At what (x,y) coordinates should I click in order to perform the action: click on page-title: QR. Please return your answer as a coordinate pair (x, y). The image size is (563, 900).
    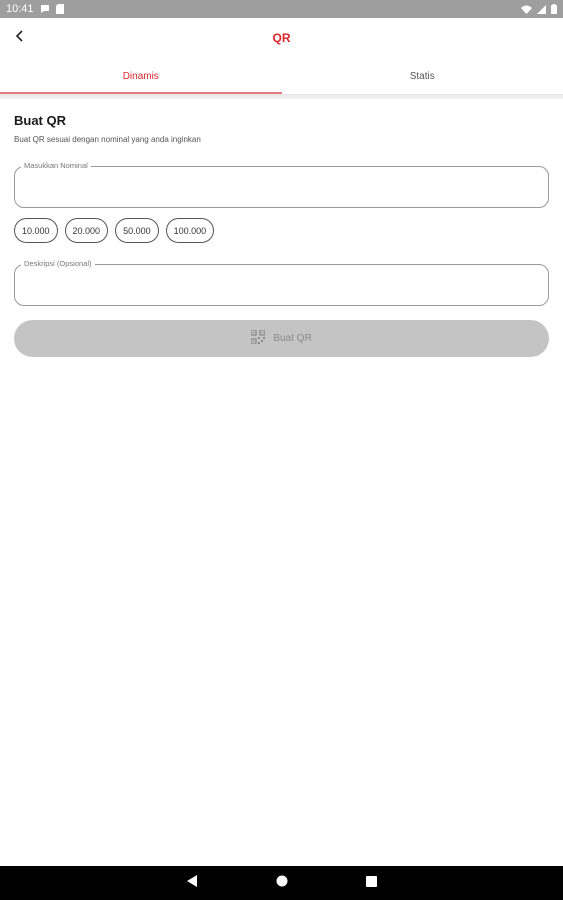
    Looking at the image, I should click on (281, 38).